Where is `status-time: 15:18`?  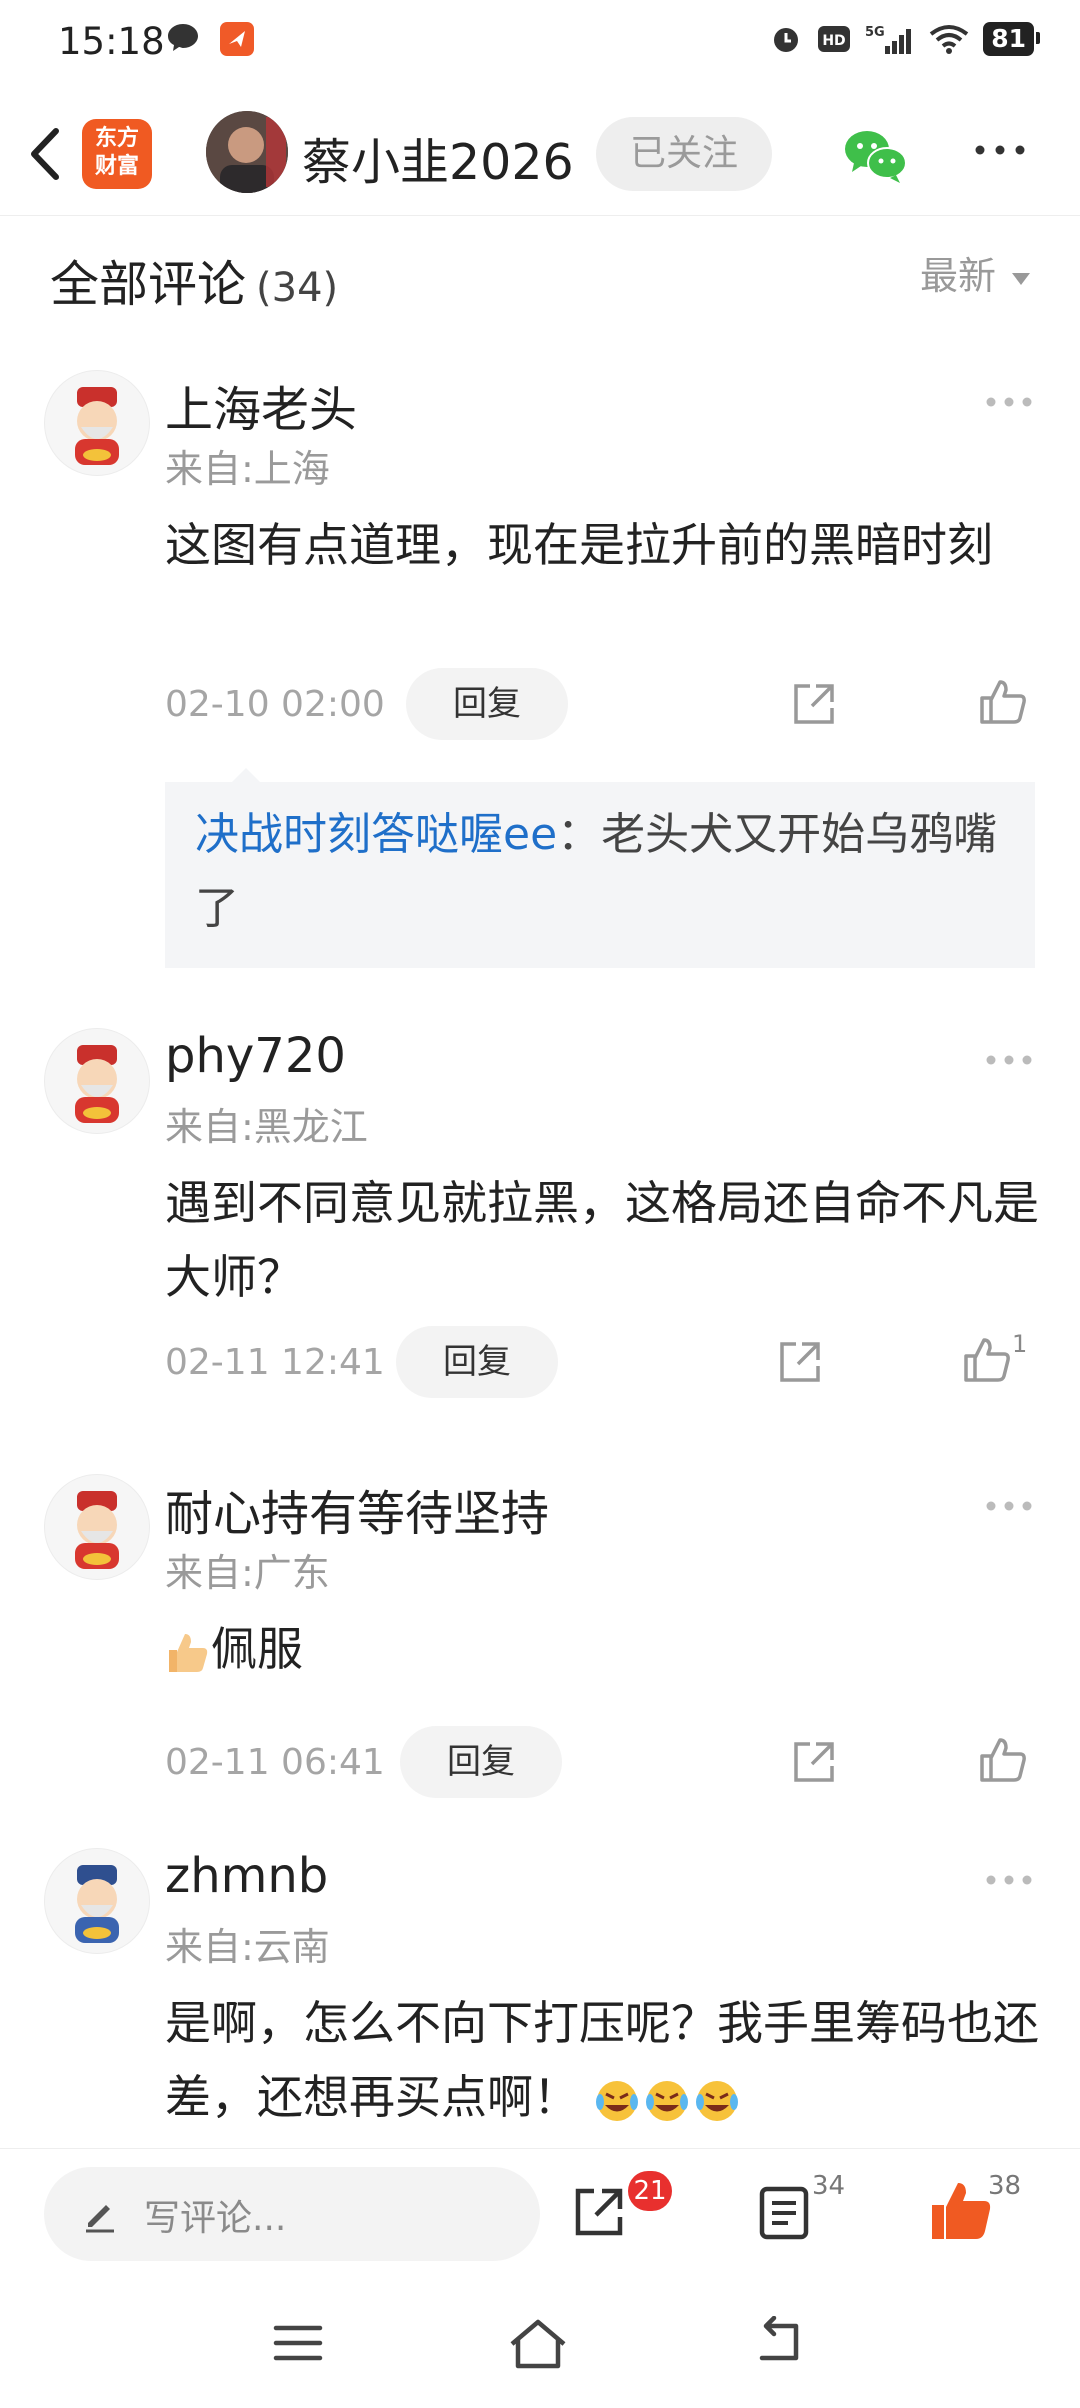 status-time: 15:18 is located at coordinates (111, 41).